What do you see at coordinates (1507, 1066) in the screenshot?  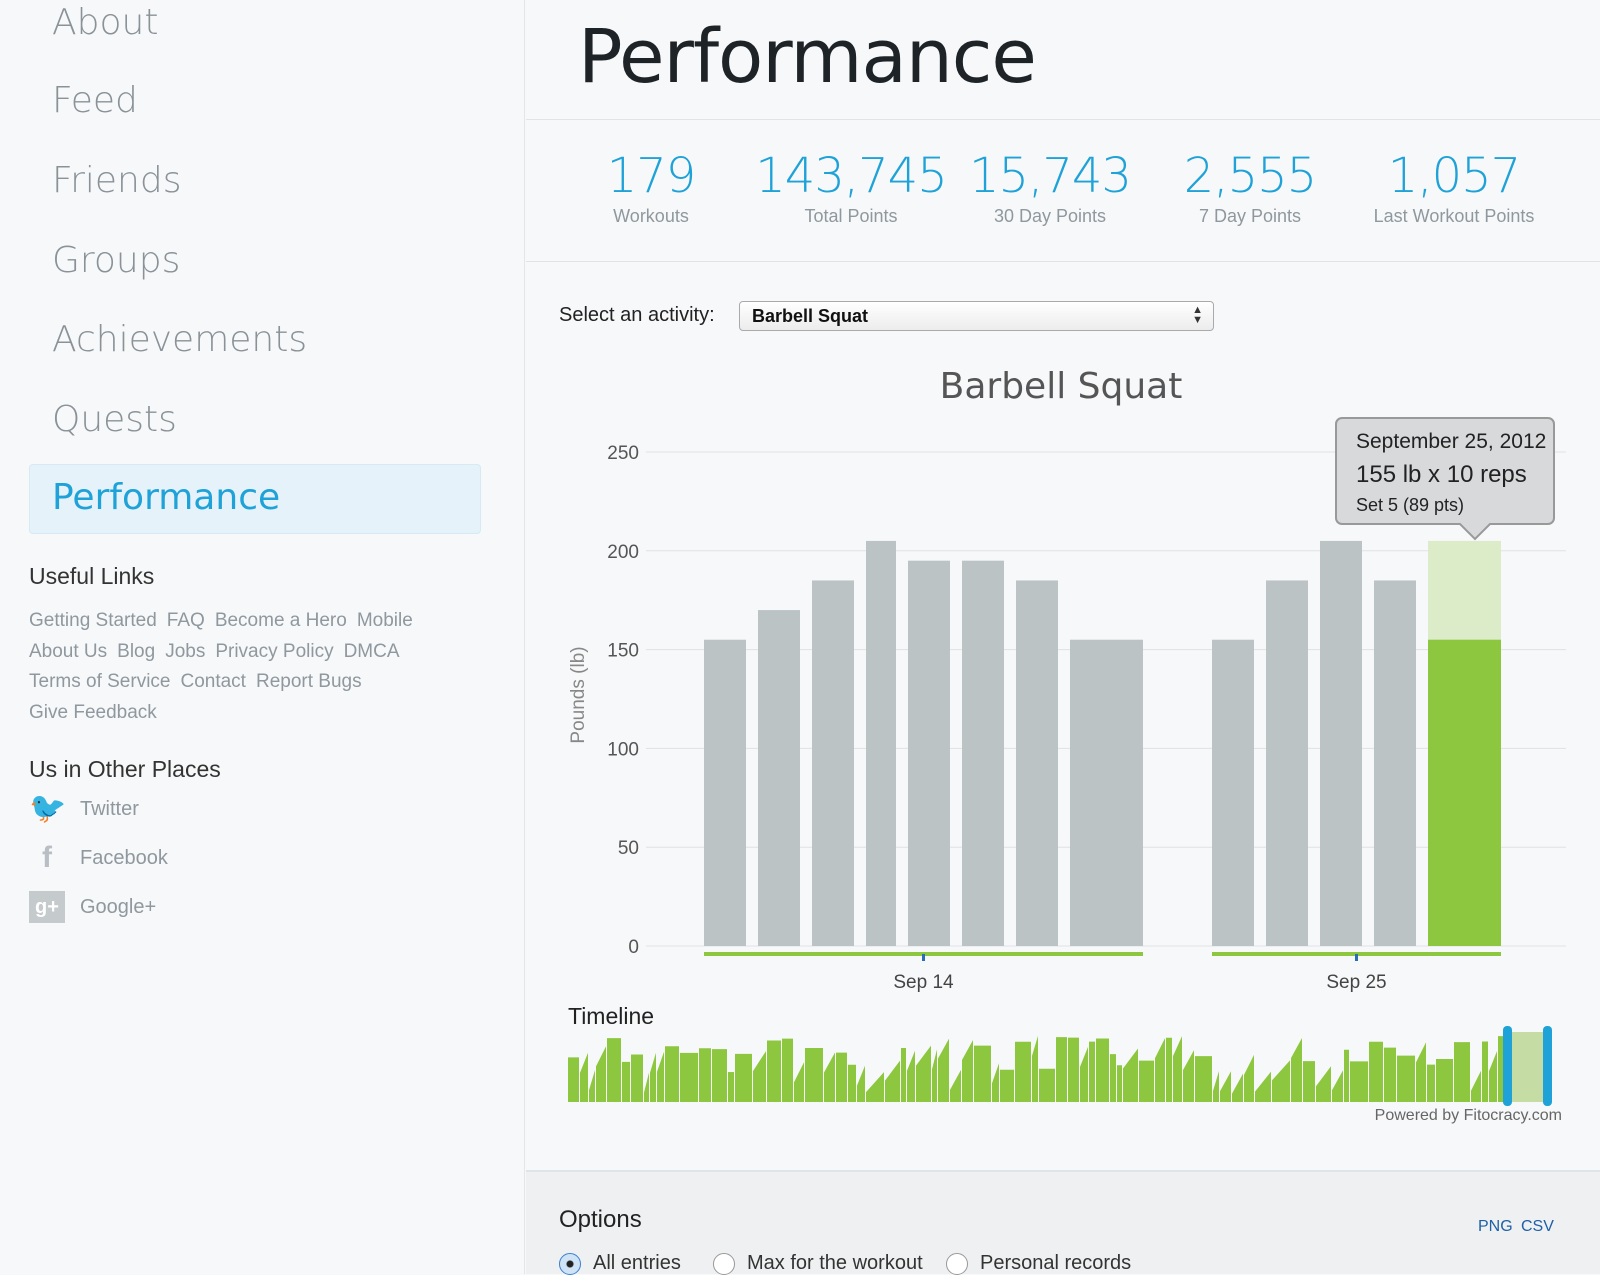 I see `timeline-handle-left` at bounding box center [1507, 1066].